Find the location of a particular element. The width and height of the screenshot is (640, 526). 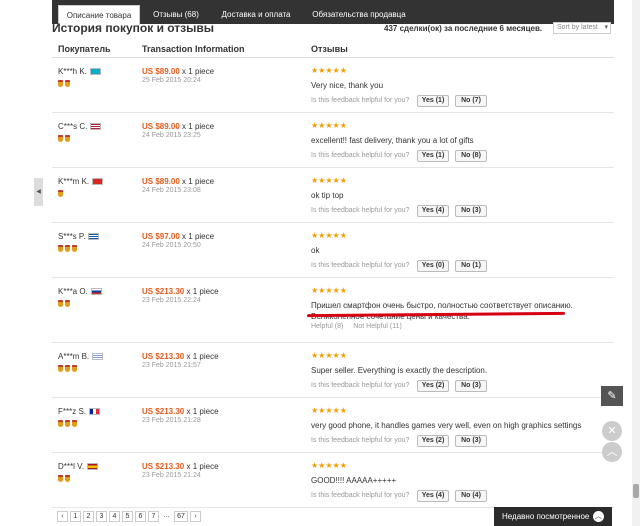

recently-viewed-bar: Недавно посмотренное ︿ is located at coordinates (553, 516).